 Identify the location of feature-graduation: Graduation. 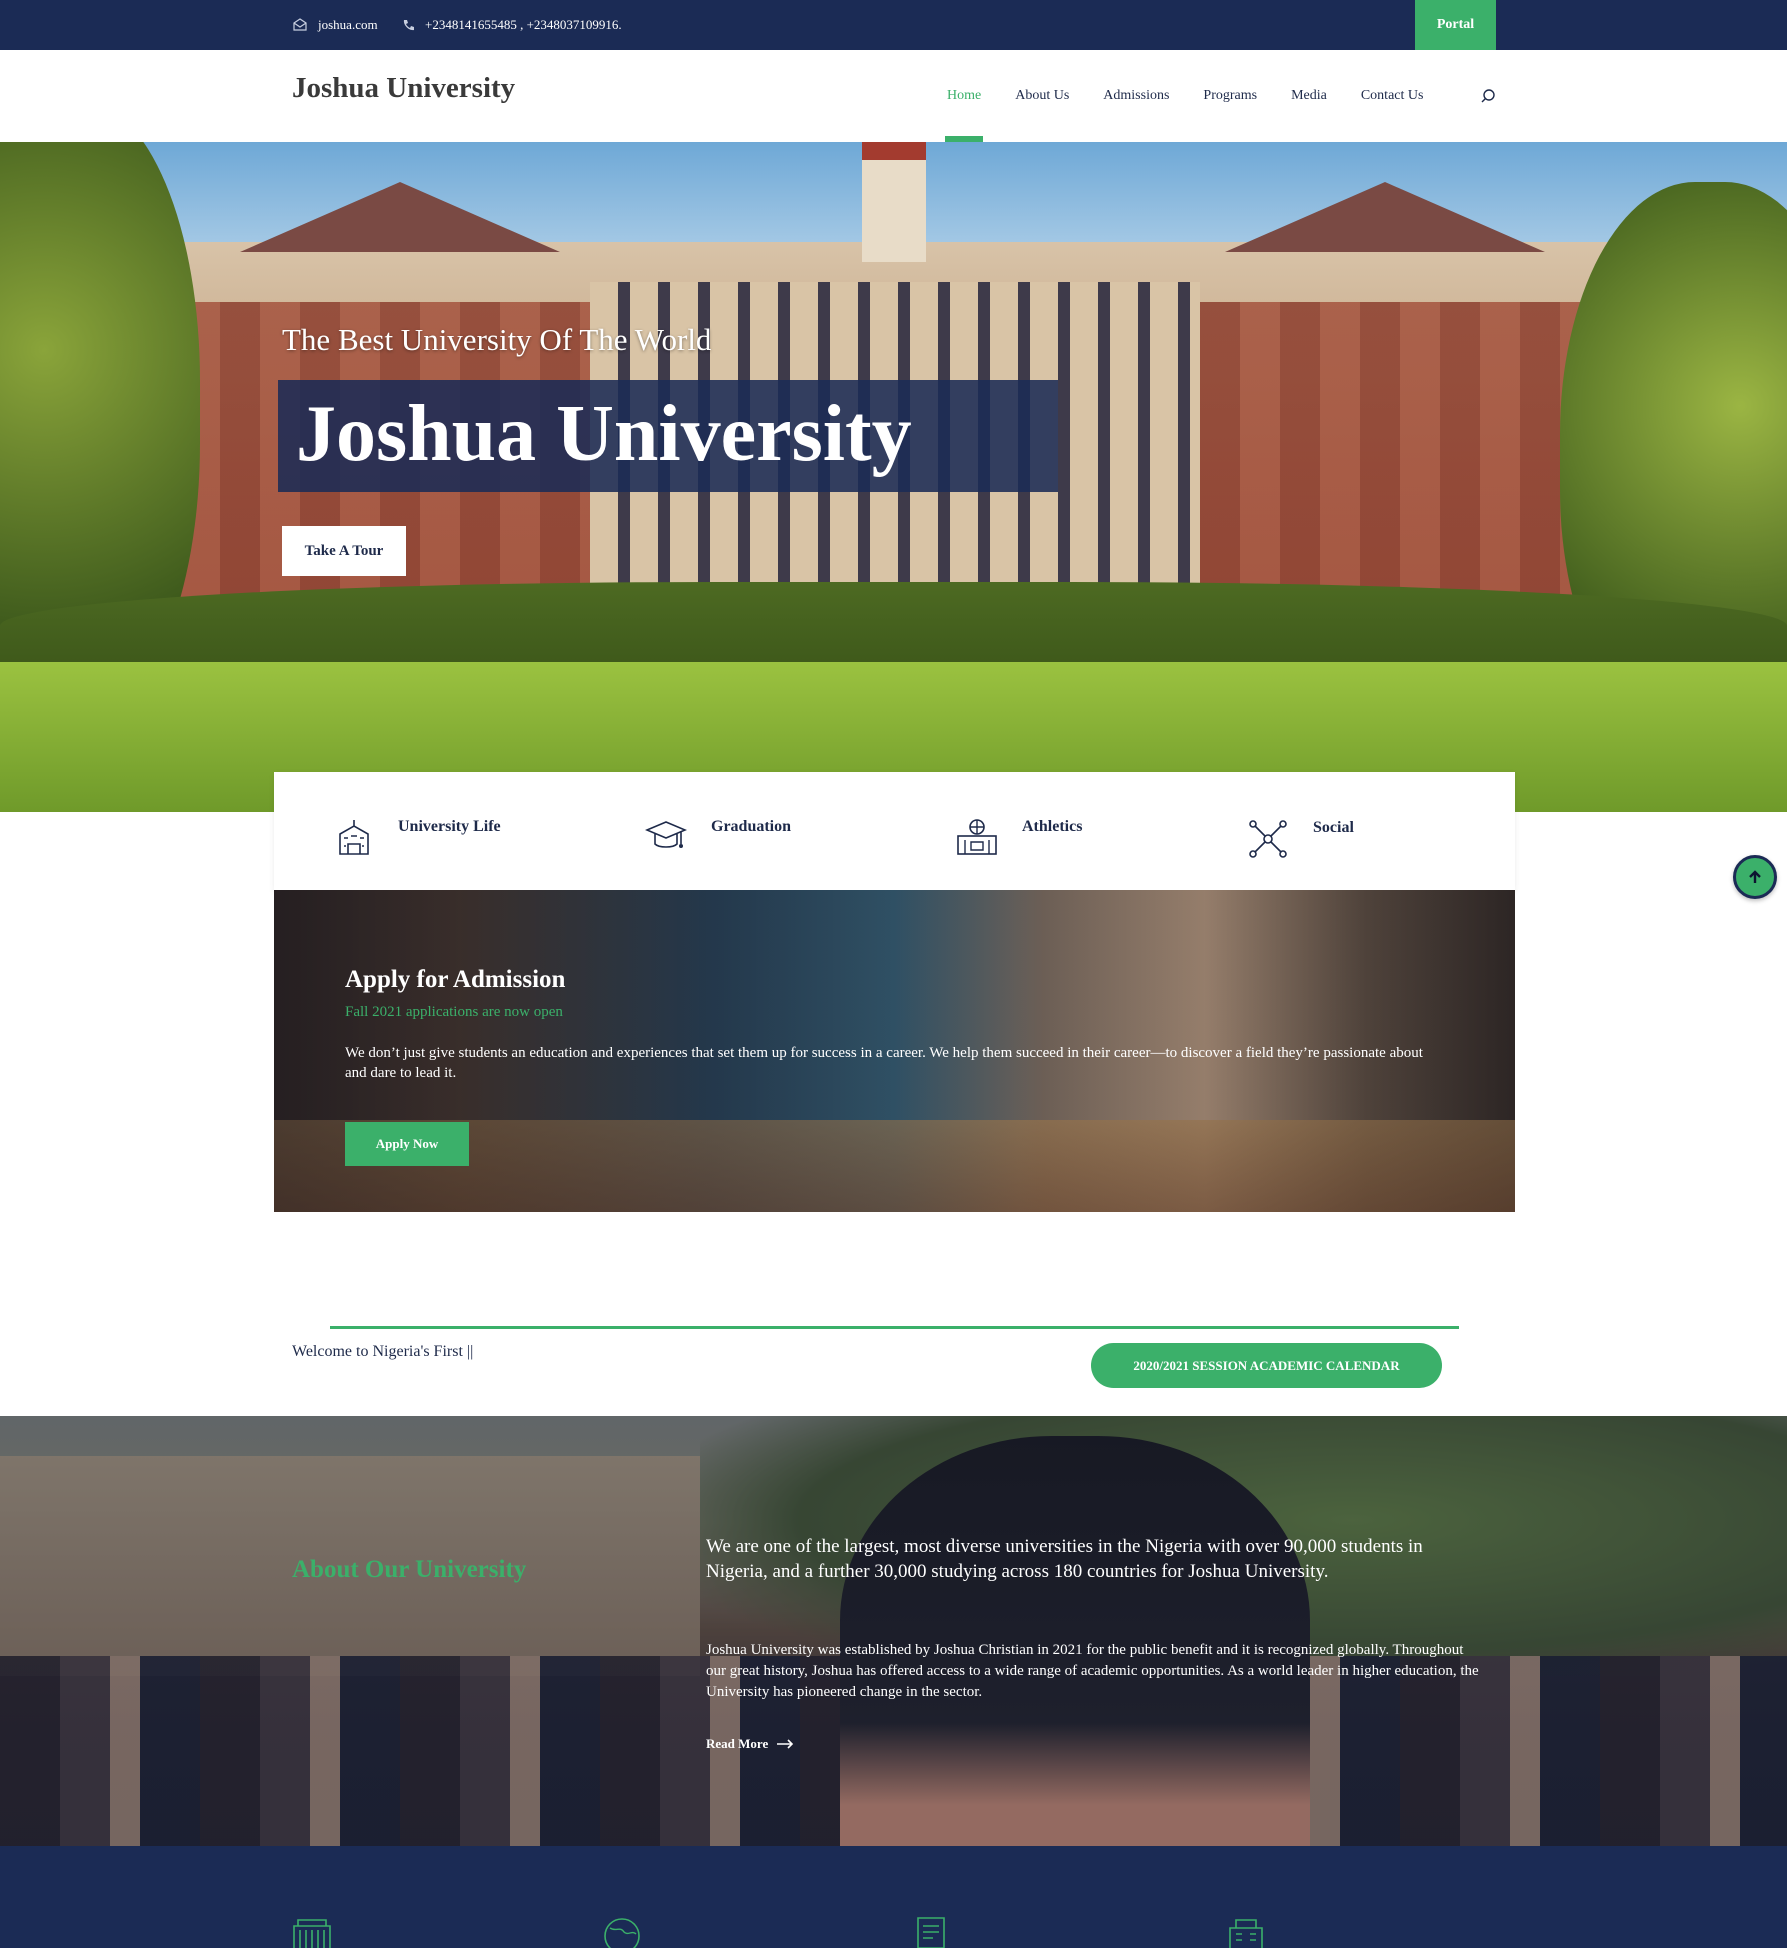
(718, 838).